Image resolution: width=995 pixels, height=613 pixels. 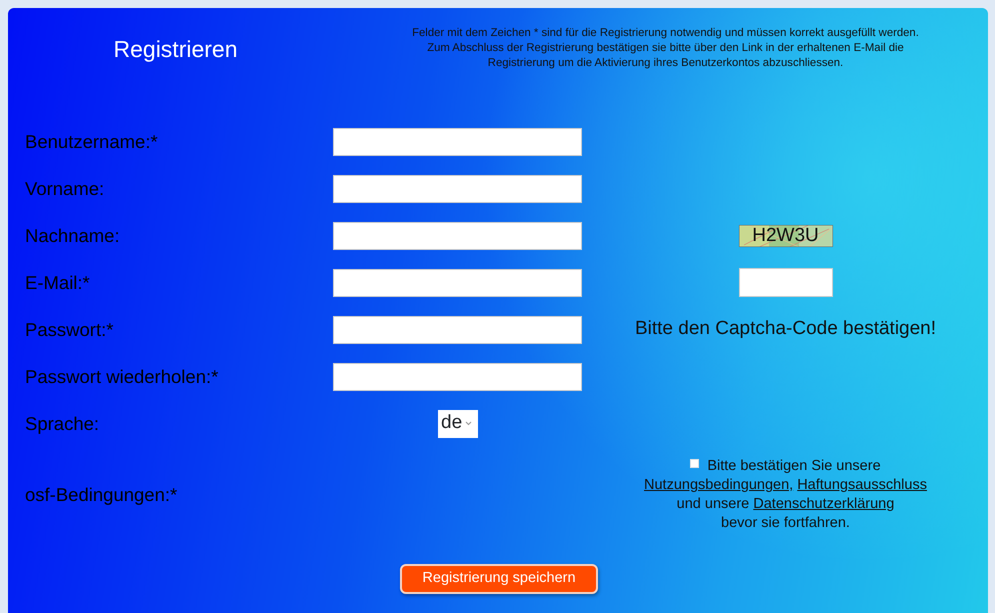 What do you see at coordinates (785, 235) in the screenshot?
I see `captcha-image: H2W3U` at bounding box center [785, 235].